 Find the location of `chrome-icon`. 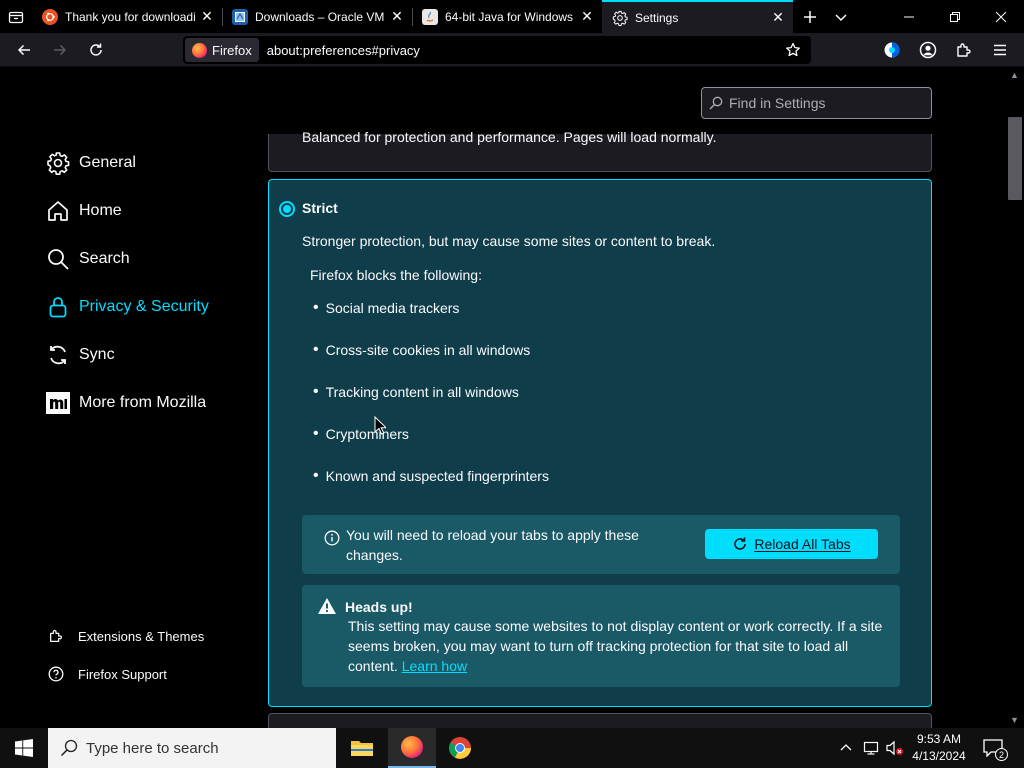

chrome-icon is located at coordinates (460, 748).